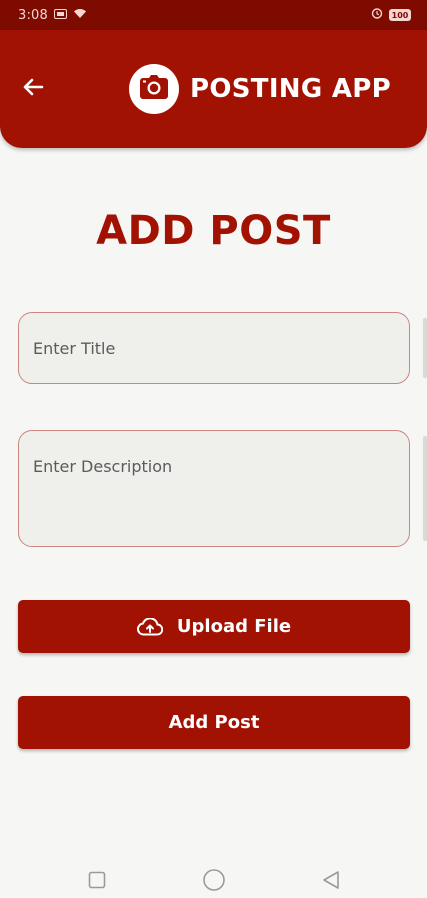  What do you see at coordinates (97, 880) in the screenshot?
I see `recent-apps-icon` at bounding box center [97, 880].